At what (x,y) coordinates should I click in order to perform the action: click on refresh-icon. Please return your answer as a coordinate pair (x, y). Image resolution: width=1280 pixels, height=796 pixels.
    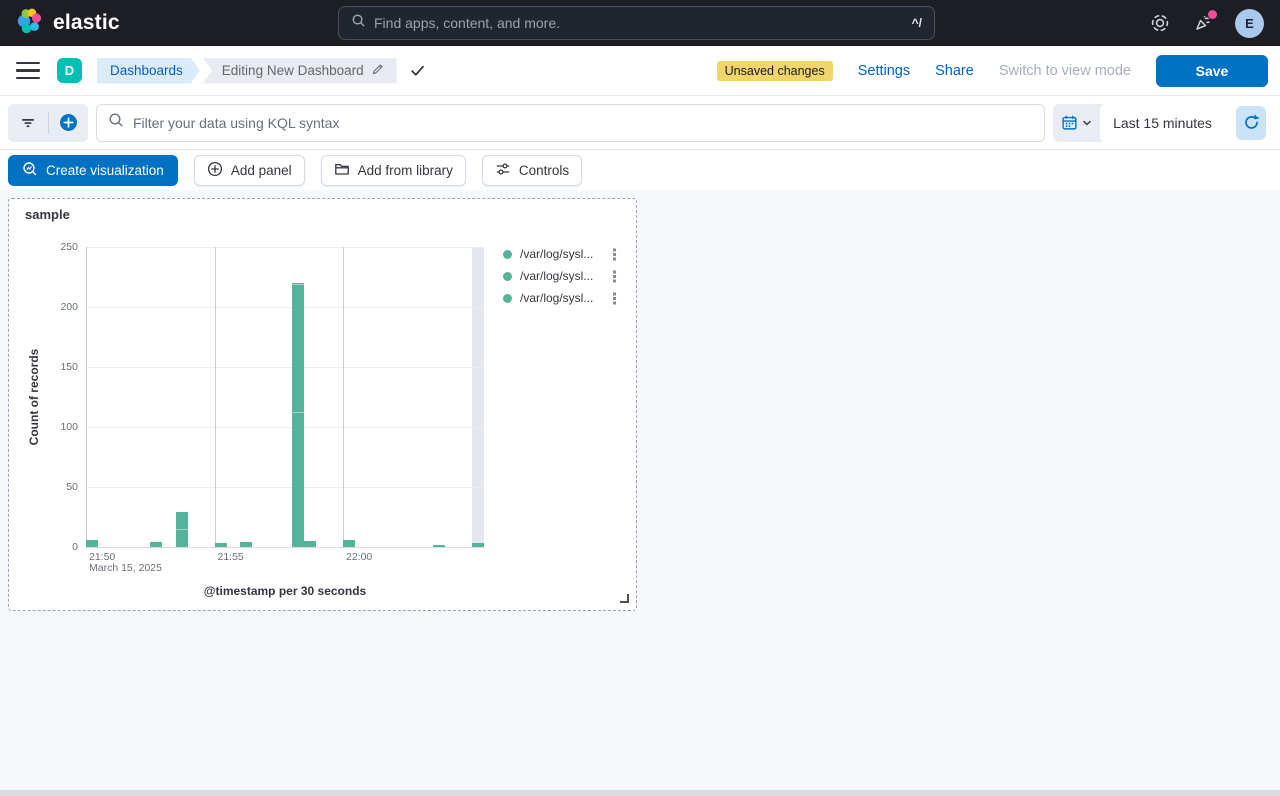
    Looking at the image, I should click on (1251, 121).